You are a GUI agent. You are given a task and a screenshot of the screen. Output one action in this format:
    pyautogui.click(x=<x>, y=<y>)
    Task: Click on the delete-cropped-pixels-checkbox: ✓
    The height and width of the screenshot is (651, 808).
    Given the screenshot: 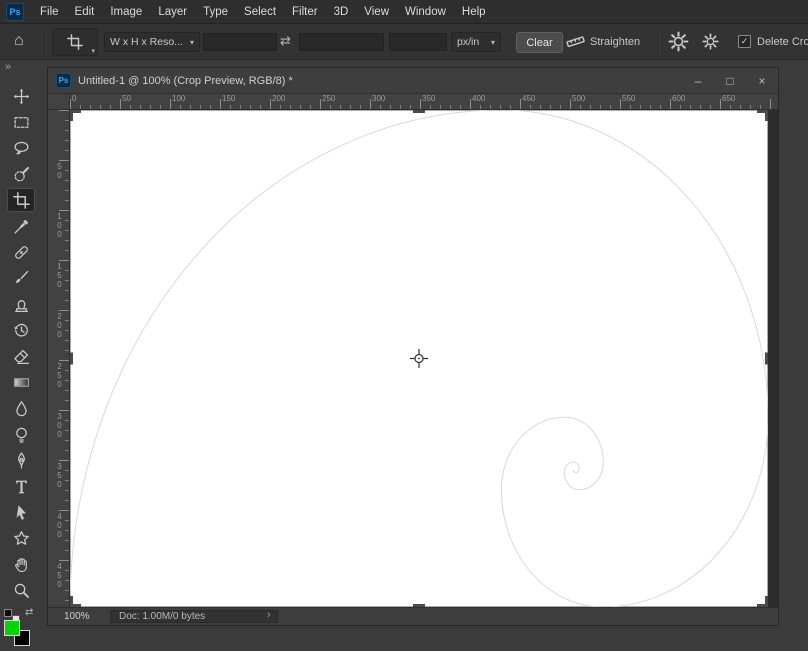 What is the action you would take?
    pyautogui.click(x=744, y=41)
    